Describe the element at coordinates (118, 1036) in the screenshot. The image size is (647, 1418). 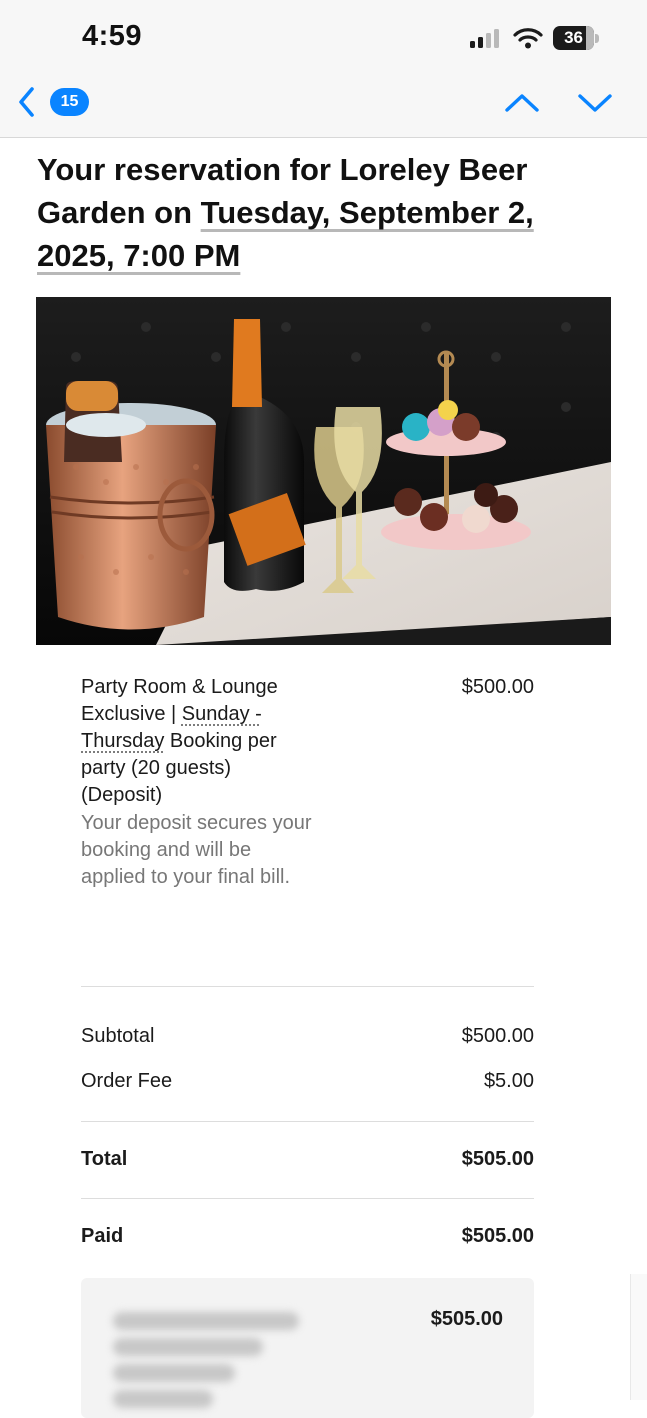
I see `subtotal-label: Subtotal` at that location.